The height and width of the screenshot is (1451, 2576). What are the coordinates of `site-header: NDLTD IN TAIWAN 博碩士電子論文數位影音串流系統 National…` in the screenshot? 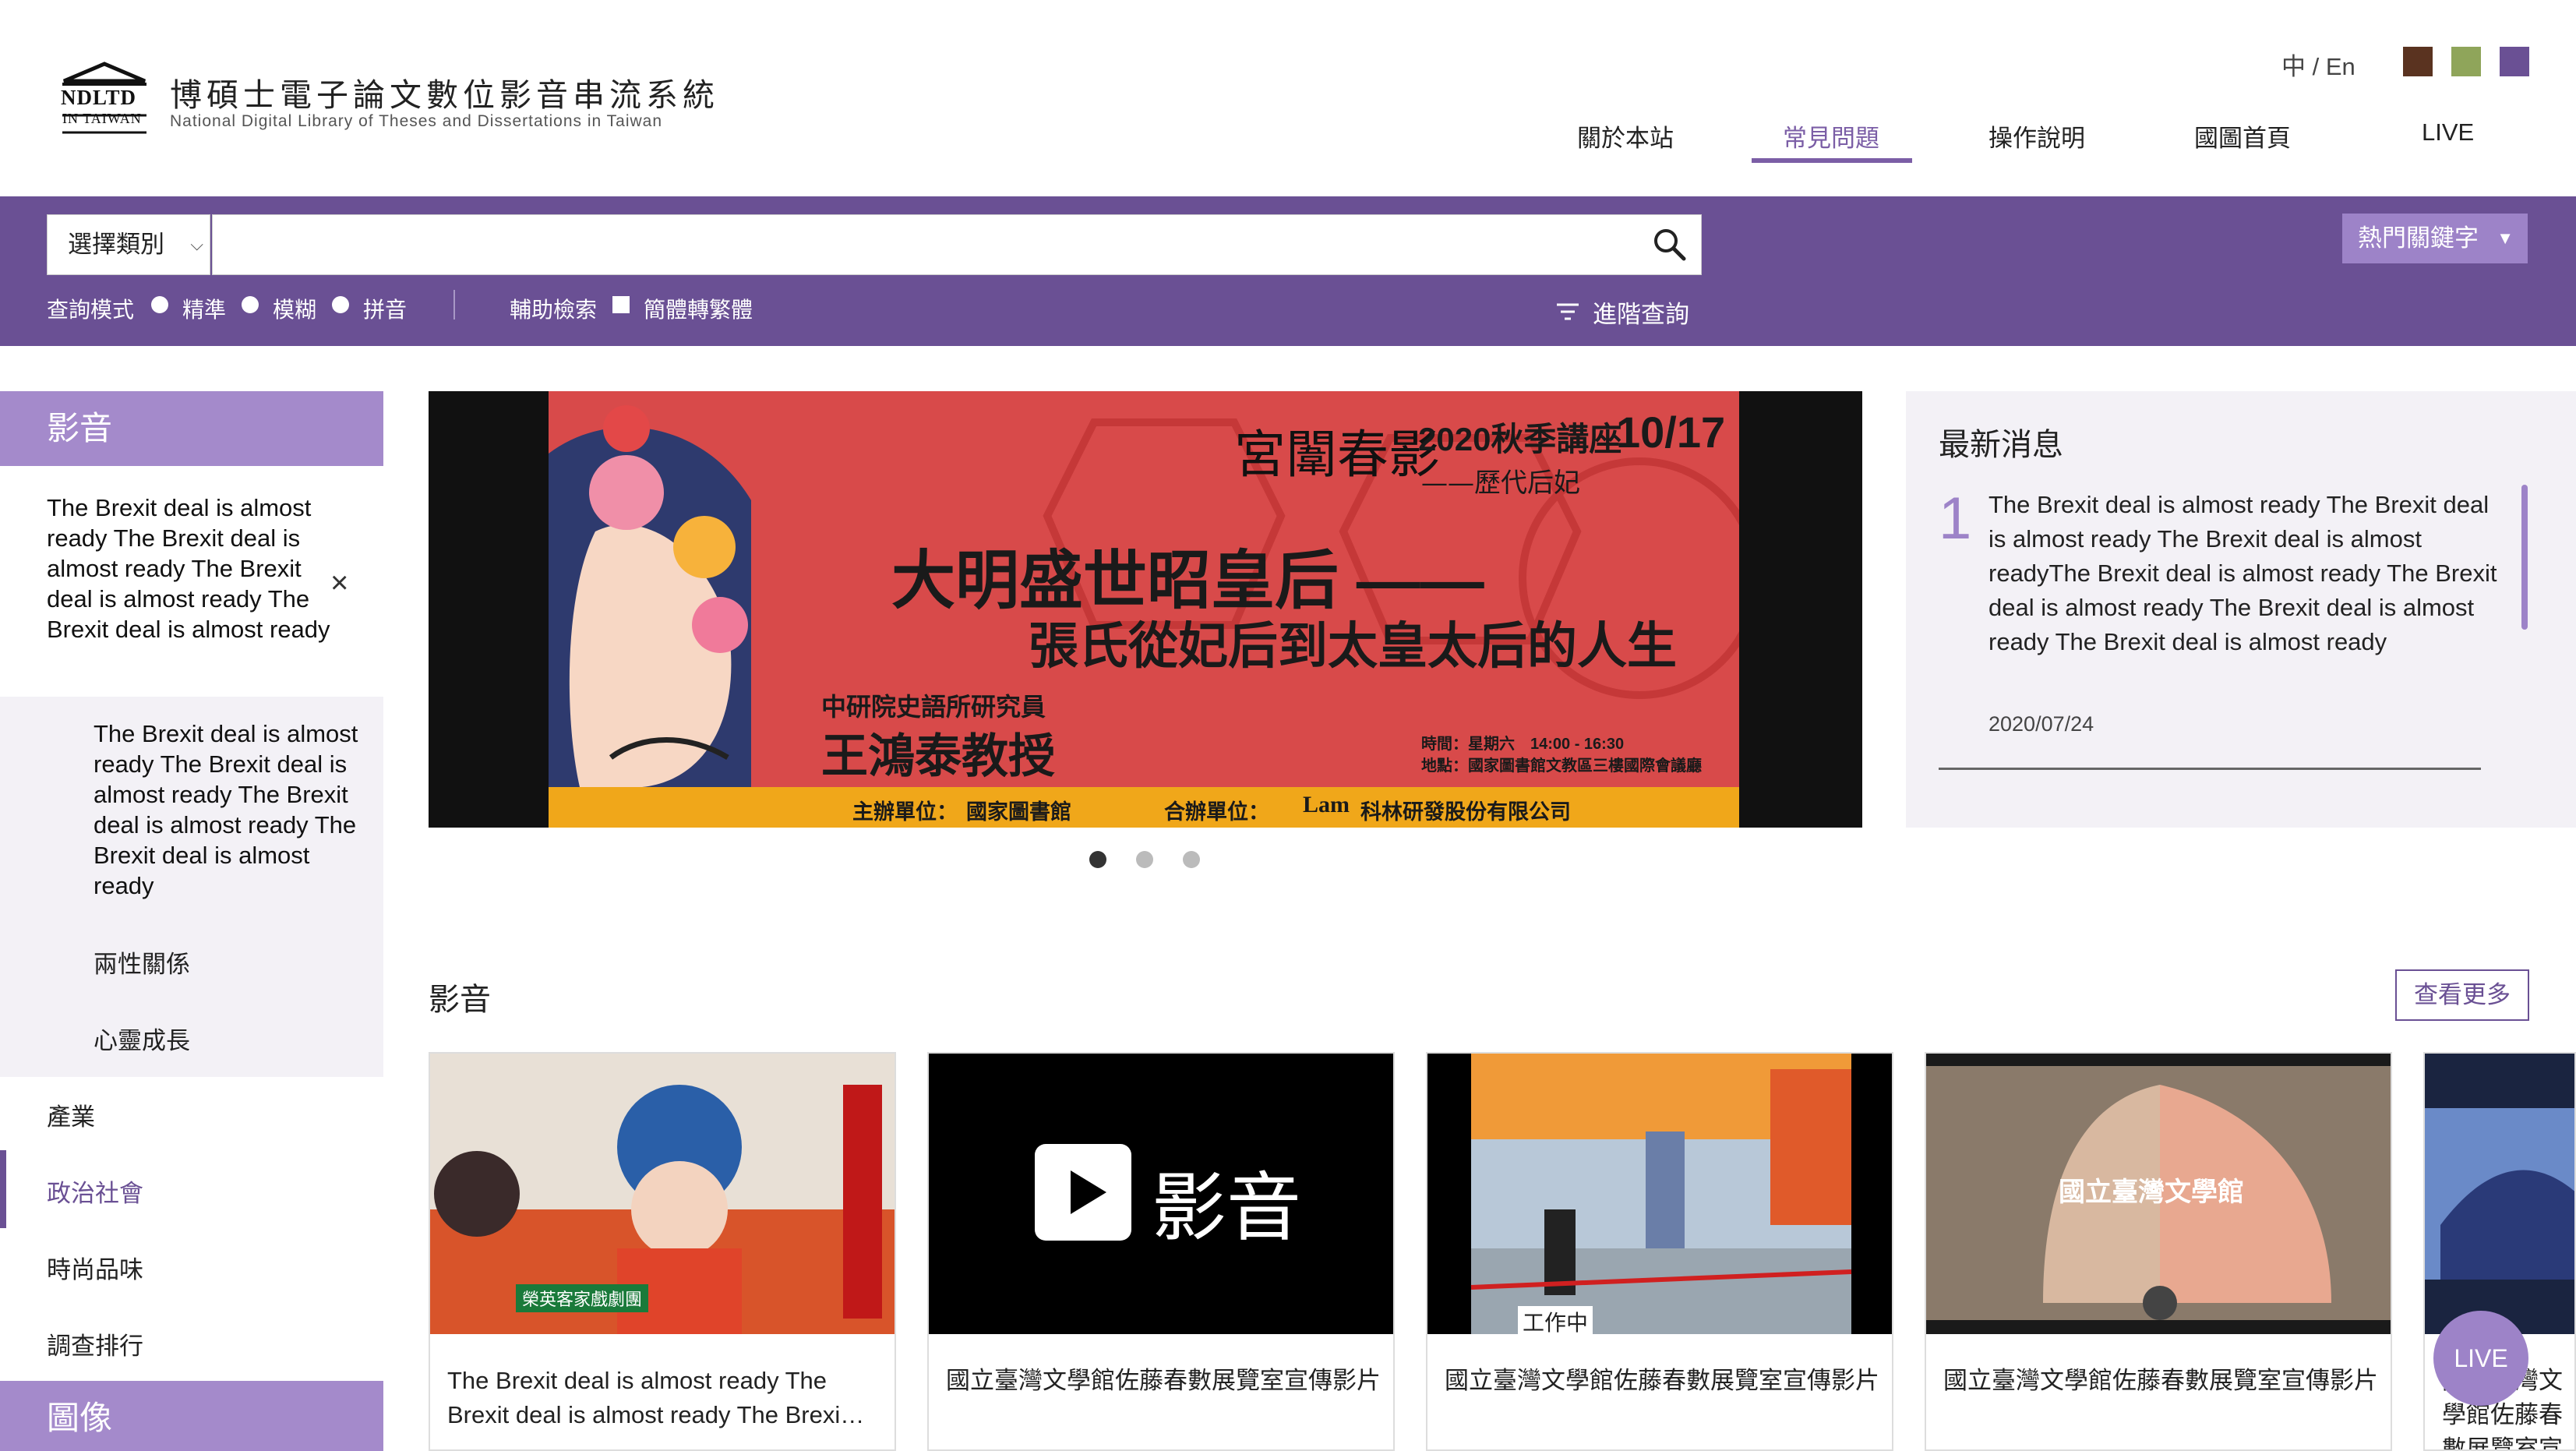 It's located at (1288, 98).